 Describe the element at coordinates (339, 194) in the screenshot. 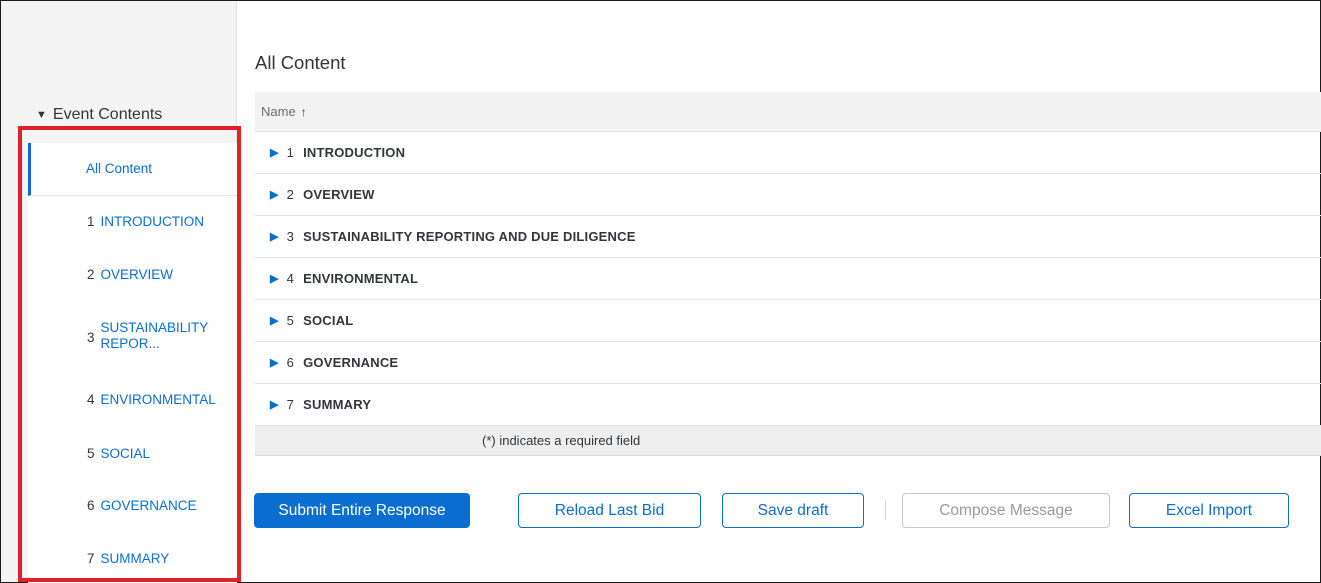

I see `row-label: OVERVIEW` at that location.